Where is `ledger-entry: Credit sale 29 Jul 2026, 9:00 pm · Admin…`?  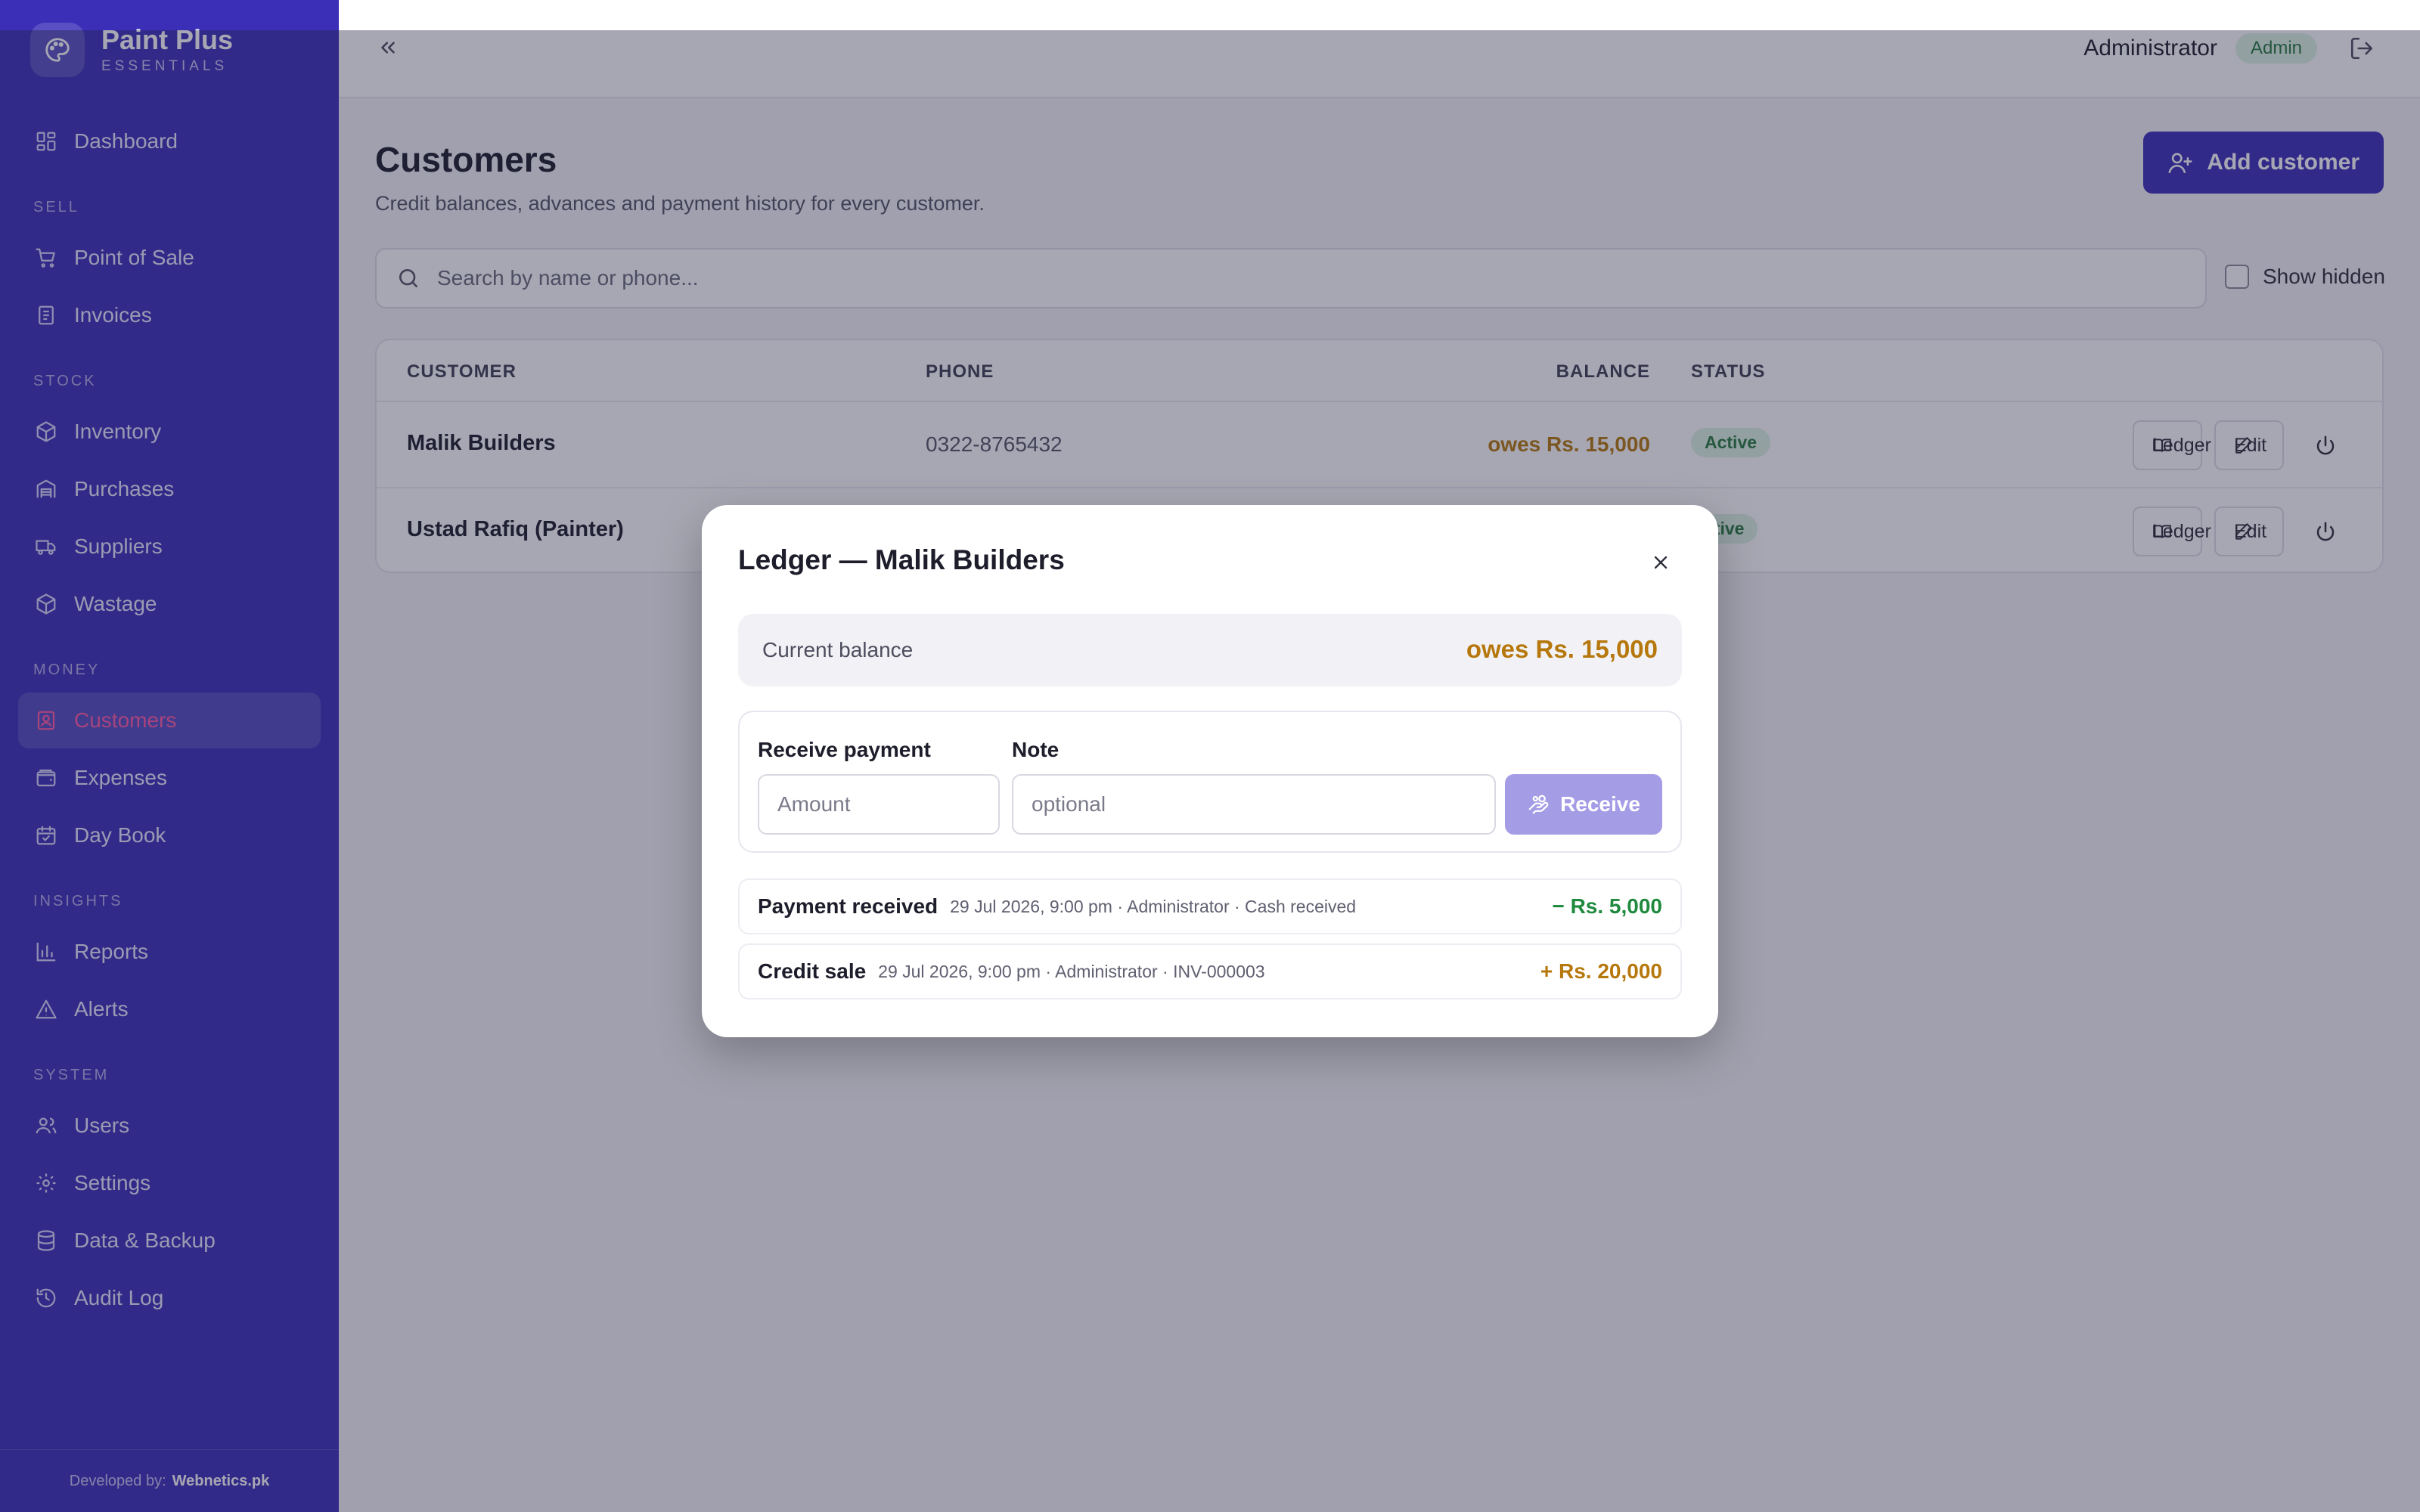
ledger-entry: Credit sale 29 Jul 2026, 9:00 pm · Admin… is located at coordinates (1210, 971).